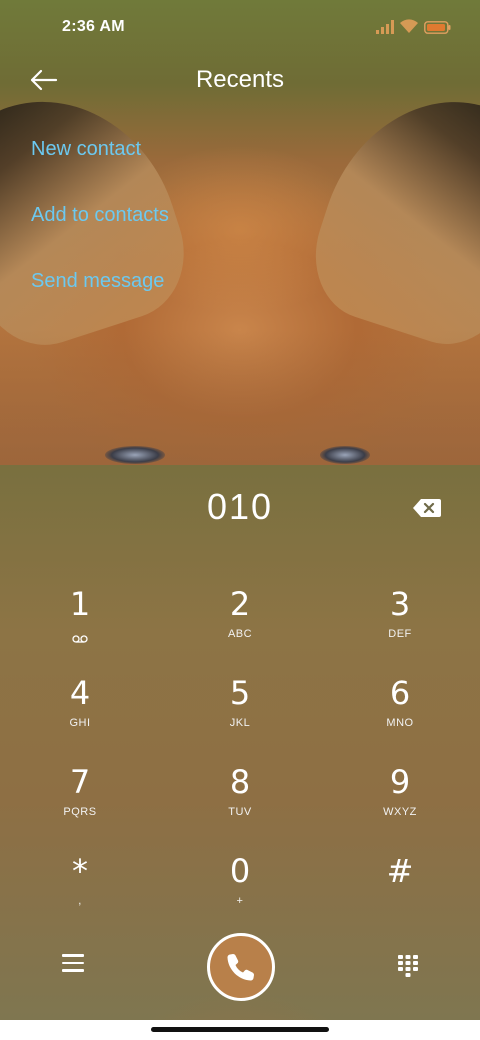 This screenshot has height=1040, width=480. I want to click on key-9: 9 WXYZ, so click(400, 796).